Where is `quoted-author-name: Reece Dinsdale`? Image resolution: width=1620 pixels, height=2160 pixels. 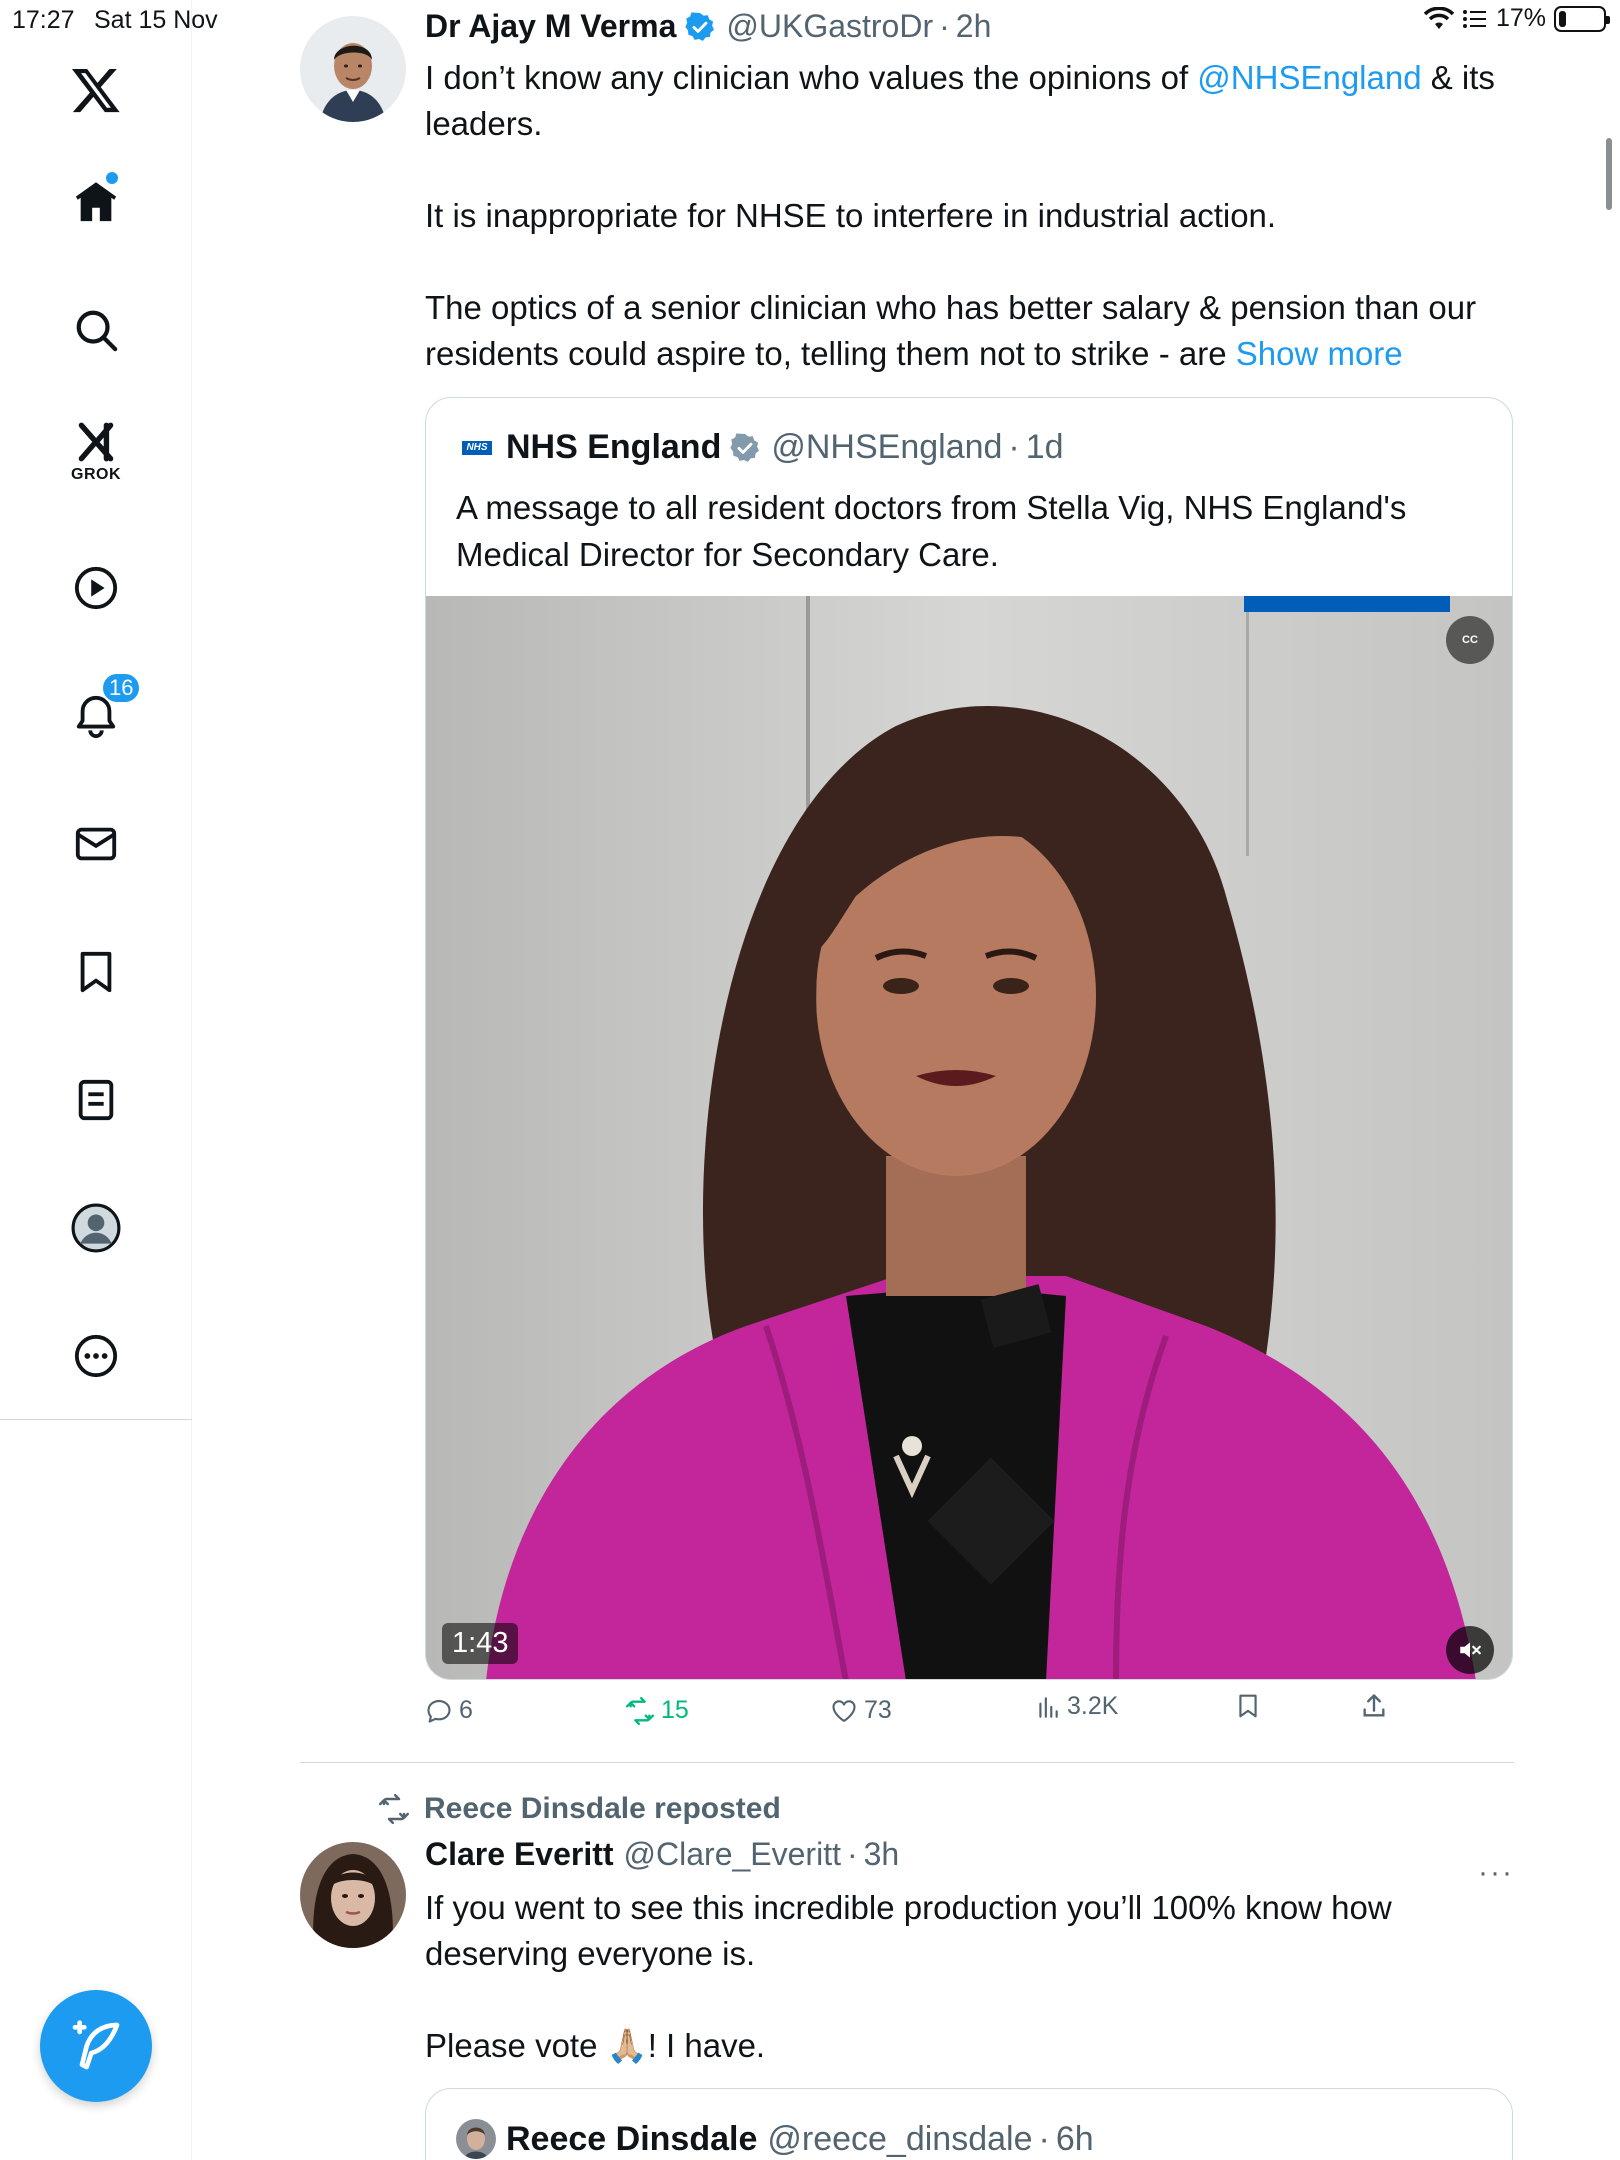 quoted-author-name: Reece Dinsdale is located at coordinates (632, 2138).